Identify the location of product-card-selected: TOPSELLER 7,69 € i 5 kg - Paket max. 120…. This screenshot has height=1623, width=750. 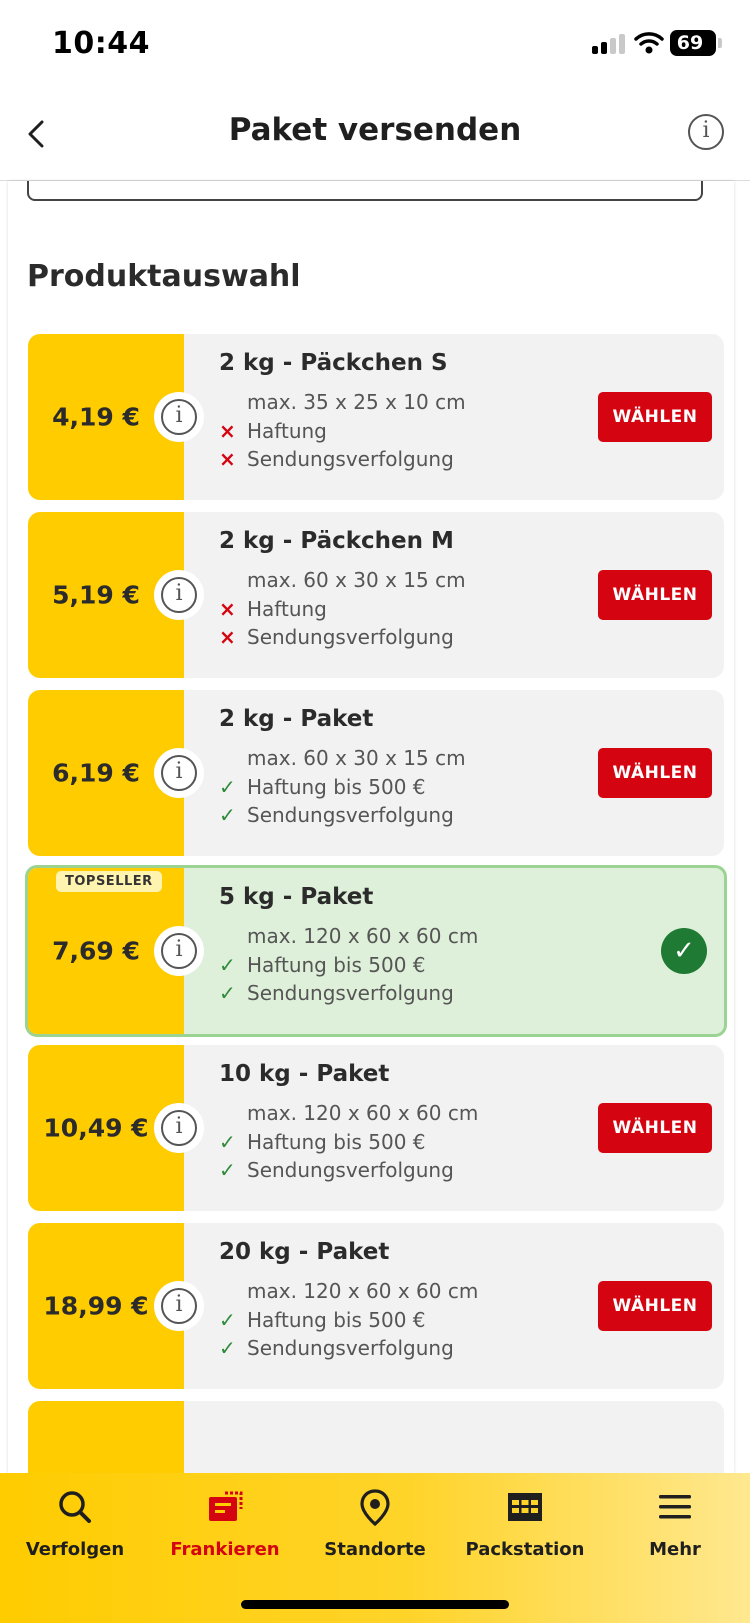
(376, 951).